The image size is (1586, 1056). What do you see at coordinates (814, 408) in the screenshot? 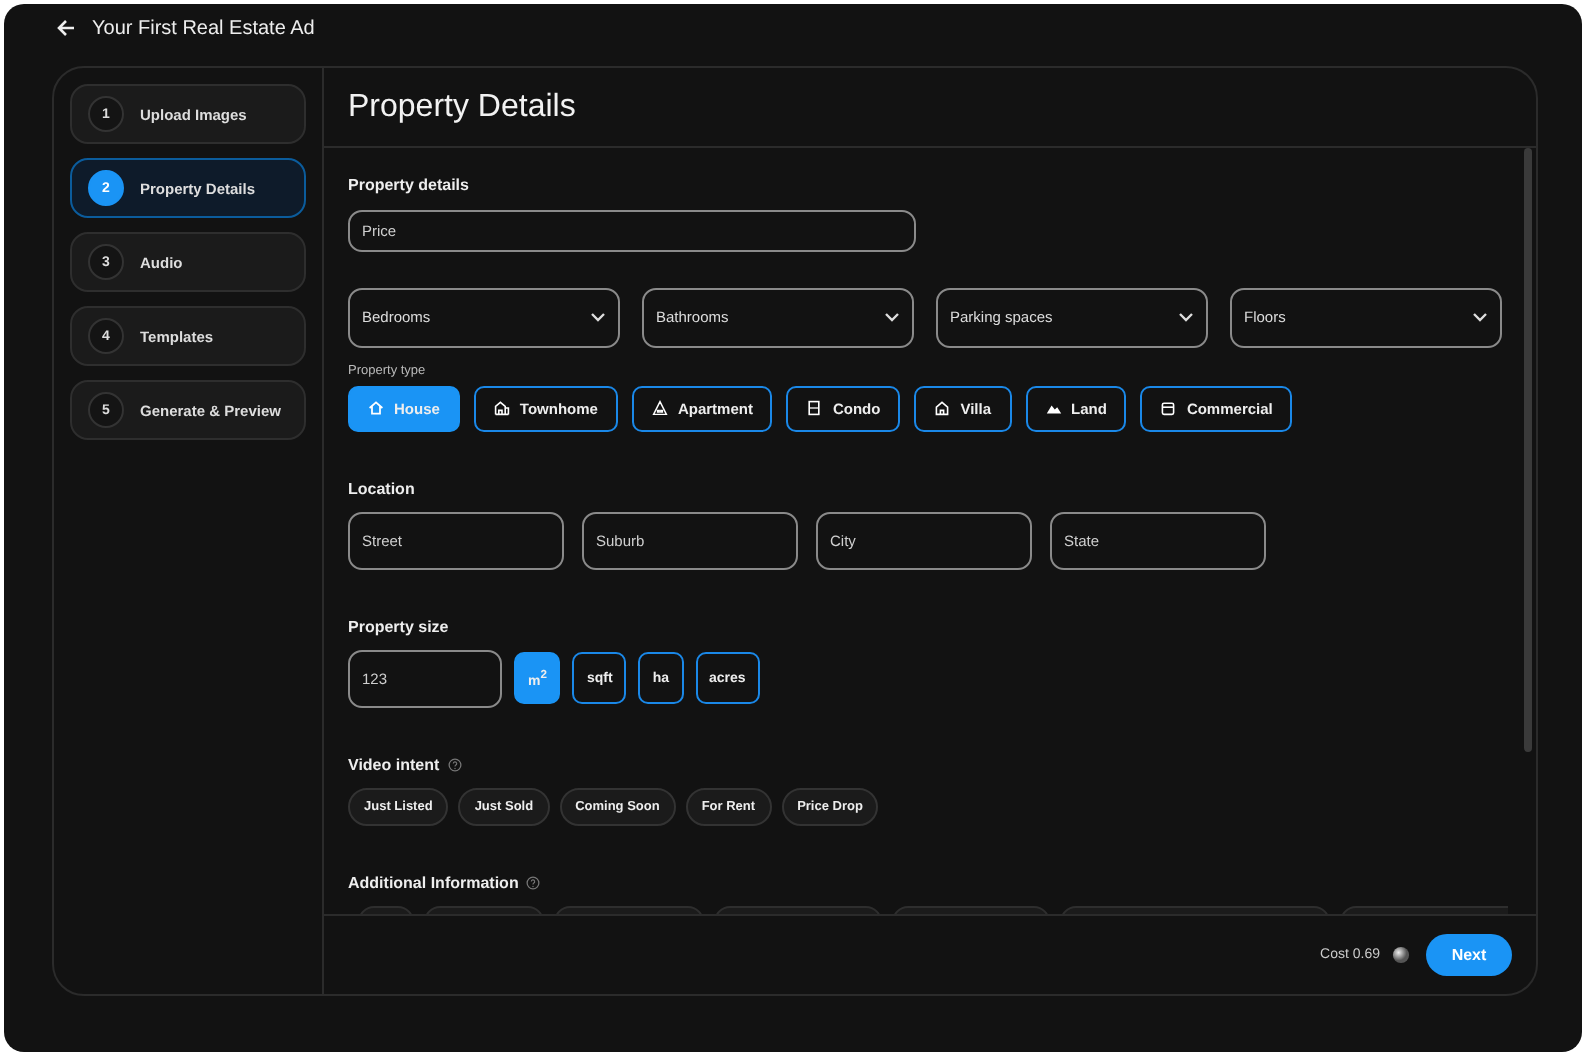
I see `door-icon` at bounding box center [814, 408].